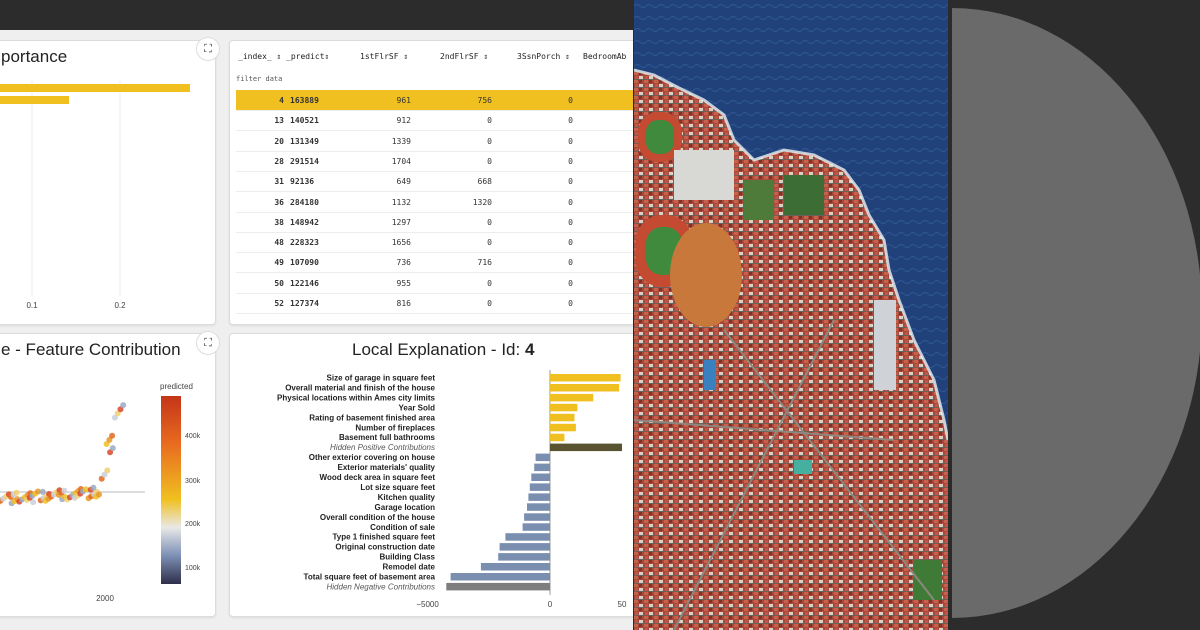  Describe the element at coordinates (176, 386) in the screenshot. I see `colorbar-title: predicted` at that location.